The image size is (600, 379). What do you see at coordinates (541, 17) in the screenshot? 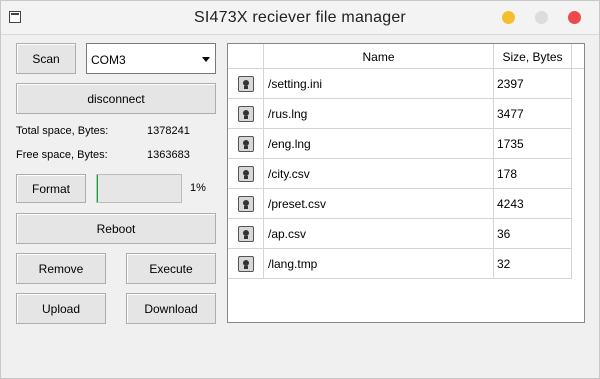
I see `maximize-button` at bounding box center [541, 17].